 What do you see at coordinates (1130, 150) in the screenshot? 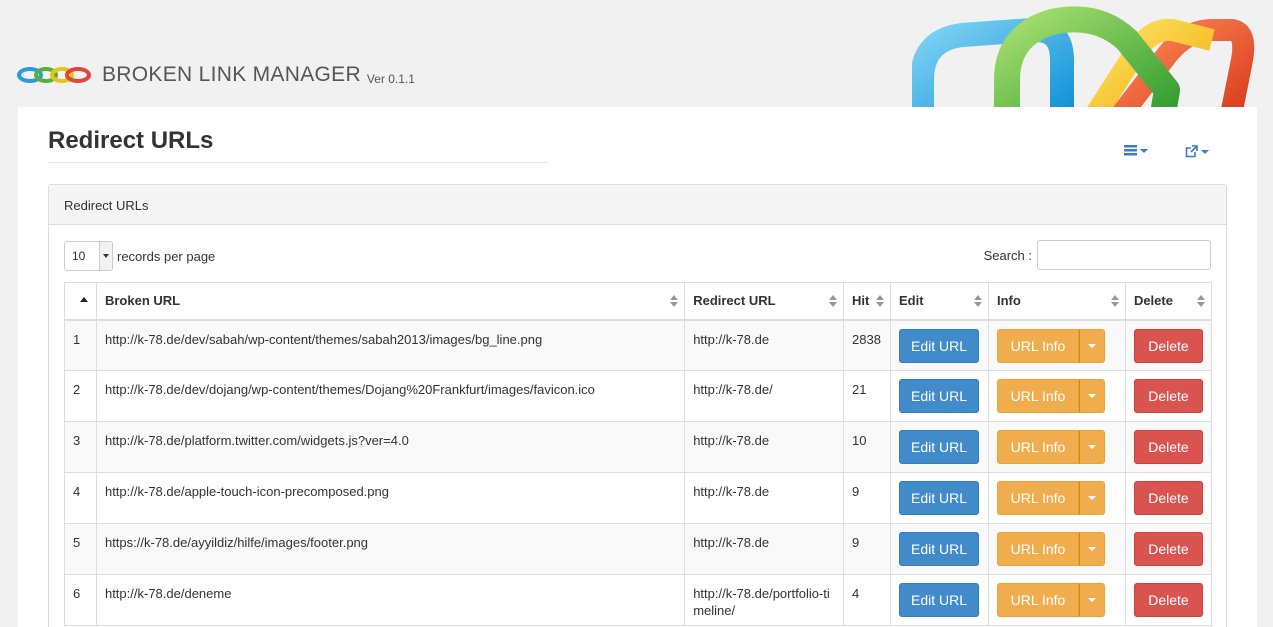
I see `list-menu-icon` at bounding box center [1130, 150].